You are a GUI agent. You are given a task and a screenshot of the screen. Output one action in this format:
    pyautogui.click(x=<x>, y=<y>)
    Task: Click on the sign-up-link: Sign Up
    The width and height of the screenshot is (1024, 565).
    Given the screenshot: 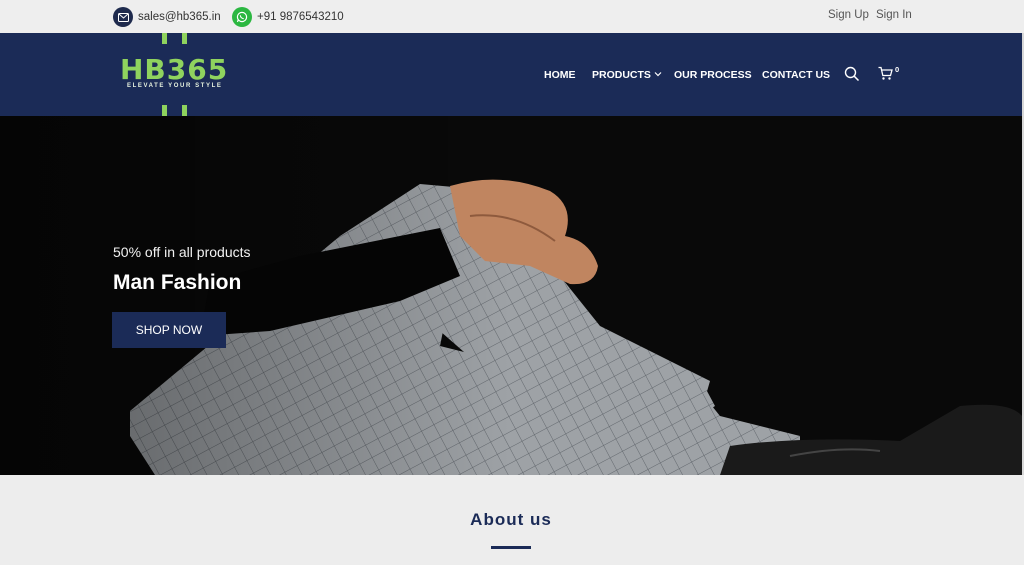 What is the action you would take?
    pyautogui.click(x=848, y=15)
    